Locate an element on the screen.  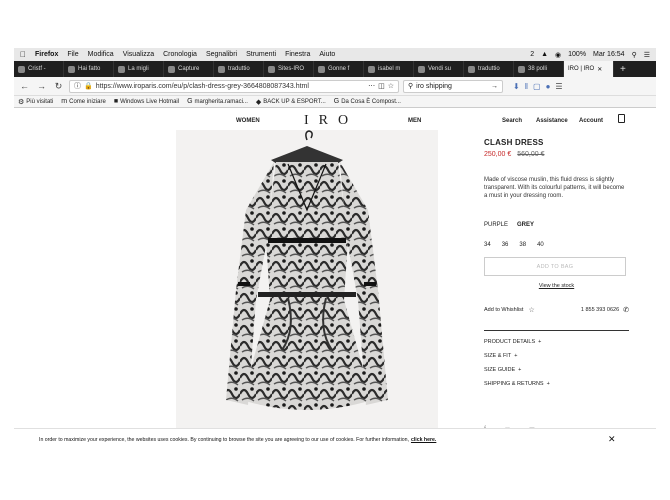
accordion-size-guide: SIZE GUIDE + is located at coordinates (556, 370).